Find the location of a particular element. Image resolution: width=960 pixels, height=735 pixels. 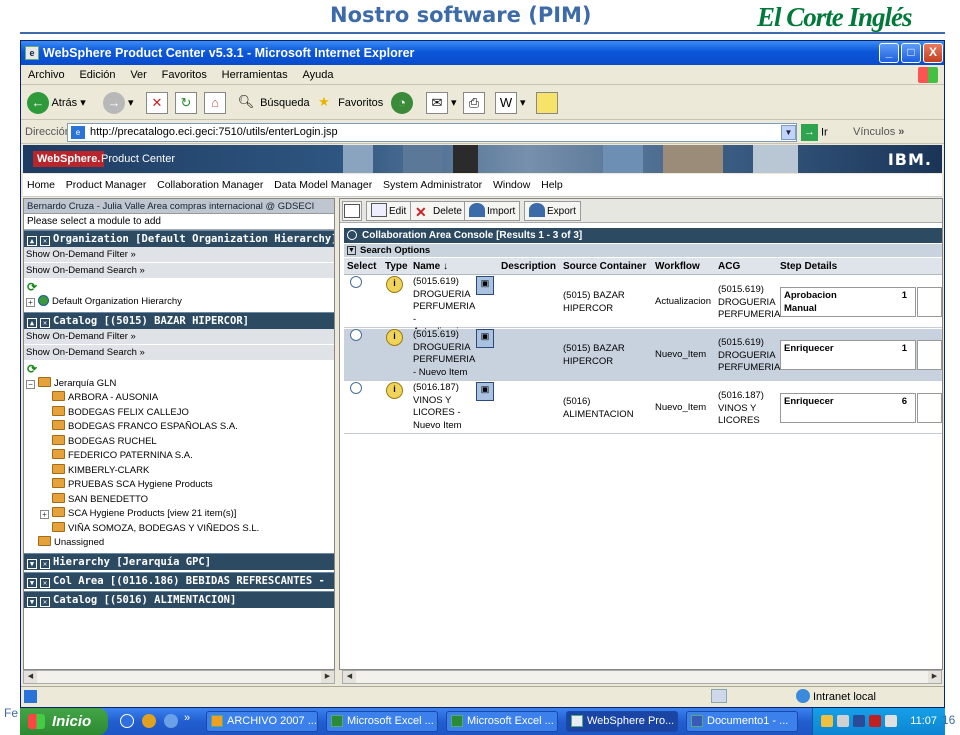

tree-item: SAN BENEDETTO is located at coordinates (179, 500).